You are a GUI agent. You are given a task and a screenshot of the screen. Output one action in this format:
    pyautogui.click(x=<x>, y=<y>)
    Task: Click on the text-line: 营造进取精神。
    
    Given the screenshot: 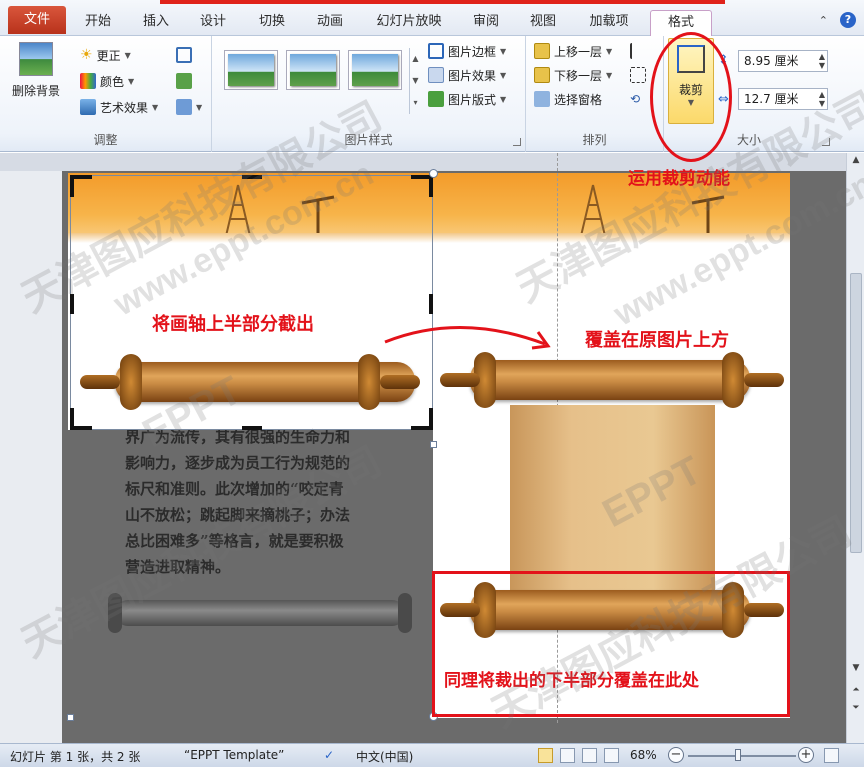 What is the action you would take?
    pyautogui.click(x=178, y=567)
    